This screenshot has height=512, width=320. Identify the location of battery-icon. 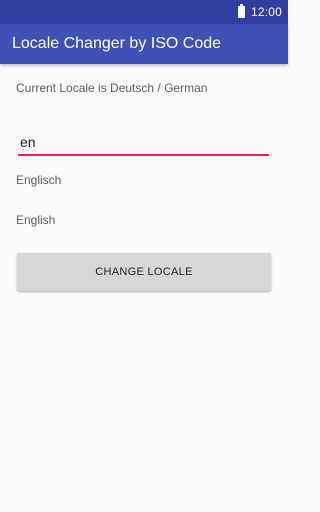
(241, 11).